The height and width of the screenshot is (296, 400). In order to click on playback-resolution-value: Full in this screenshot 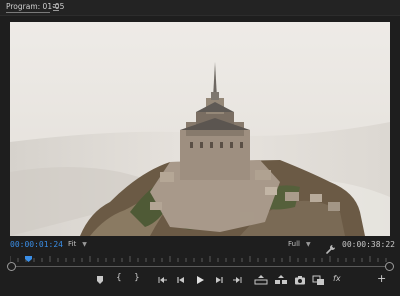, I will do `click(294, 244)`.